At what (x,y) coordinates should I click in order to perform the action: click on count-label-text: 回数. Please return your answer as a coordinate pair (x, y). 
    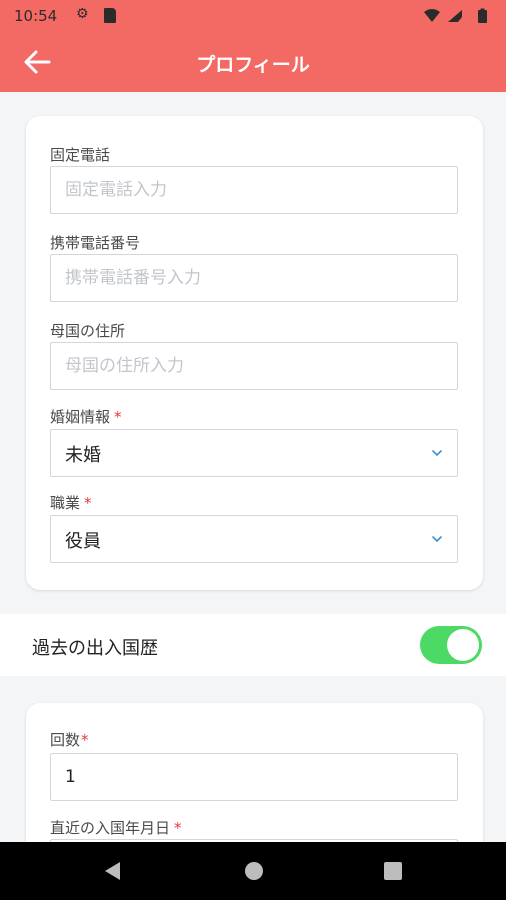
    Looking at the image, I should click on (65, 740).